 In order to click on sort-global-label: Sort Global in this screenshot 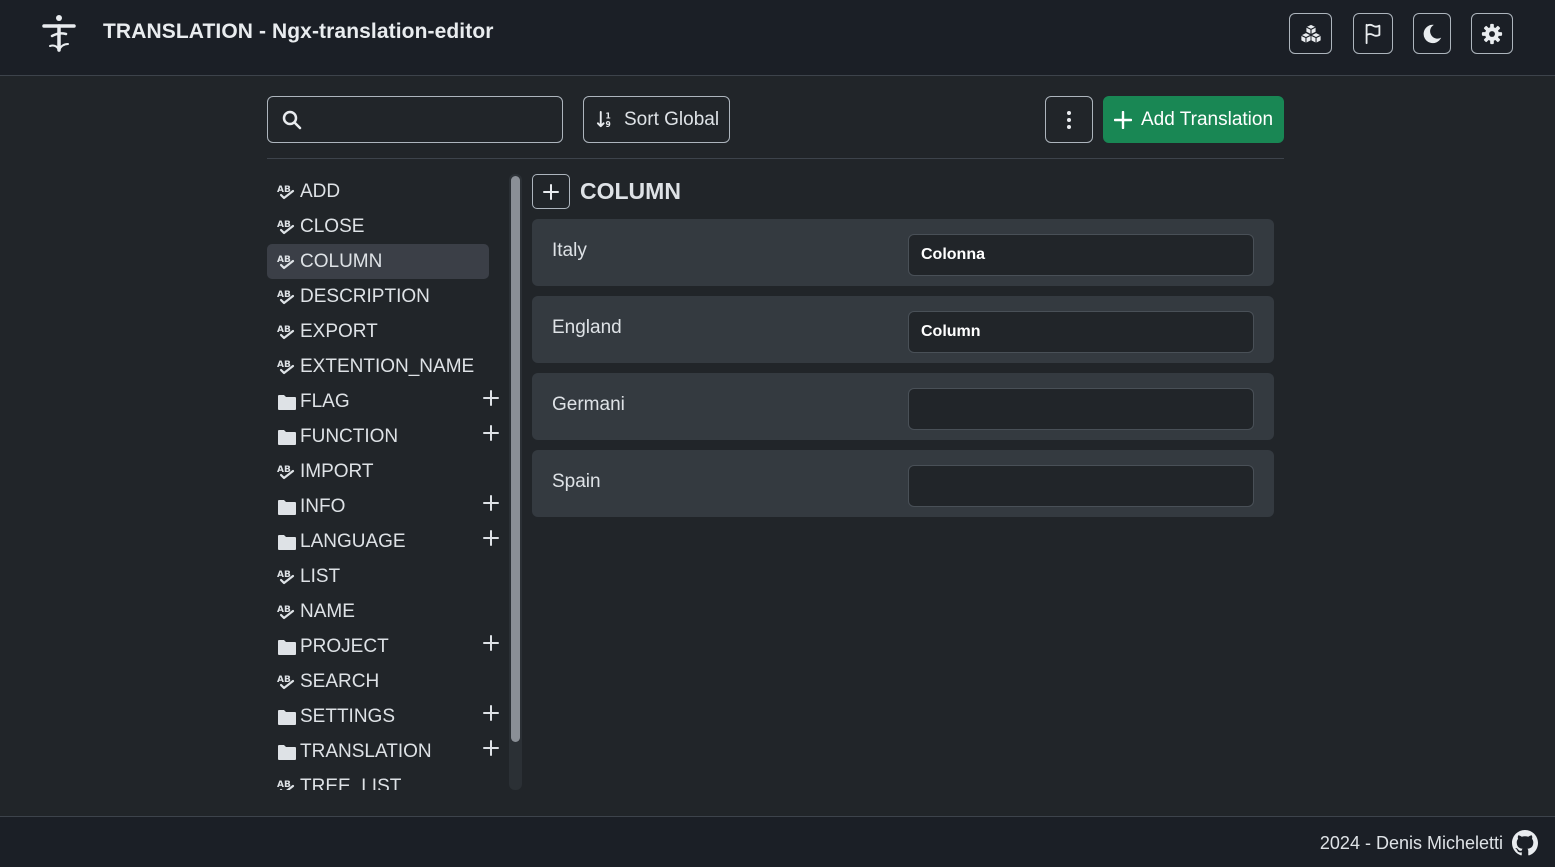, I will do `click(672, 119)`.